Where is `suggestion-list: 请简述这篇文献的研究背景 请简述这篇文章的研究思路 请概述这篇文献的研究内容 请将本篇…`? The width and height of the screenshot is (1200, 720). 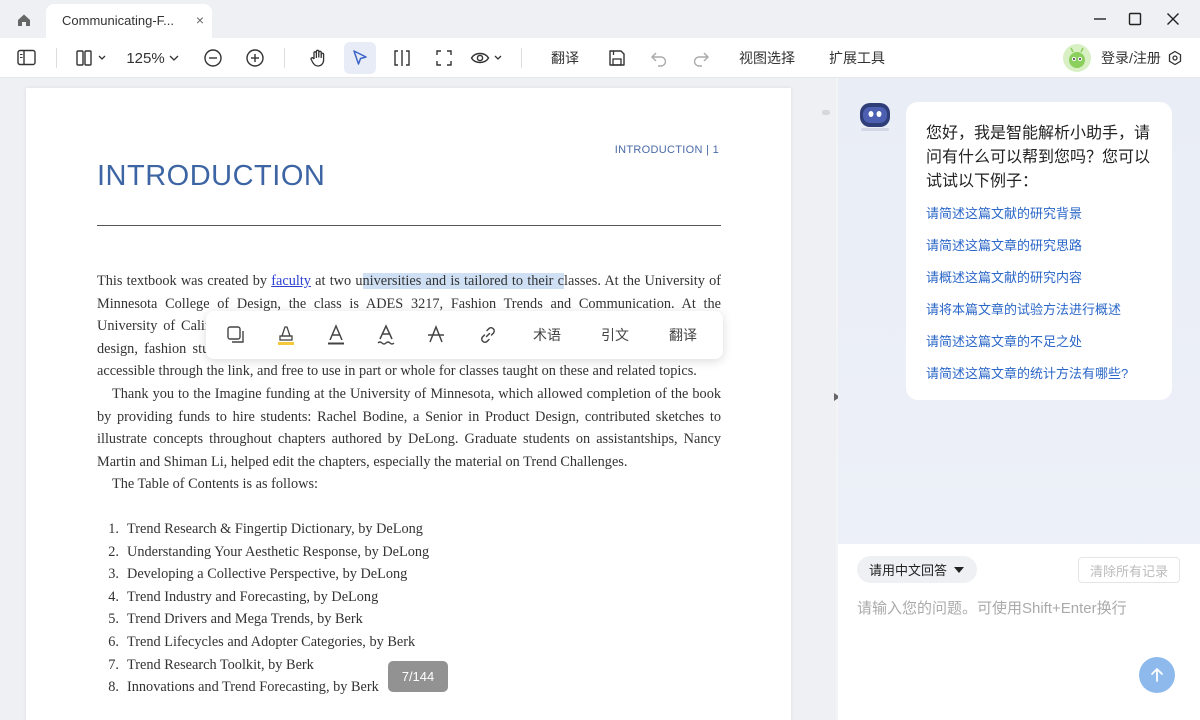 suggestion-list: 请简述这篇文献的研究背景 请简述这篇文章的研究思路 请概述这篇文献的研究内容 请将本篇… is located at coordinates (1040, 293).